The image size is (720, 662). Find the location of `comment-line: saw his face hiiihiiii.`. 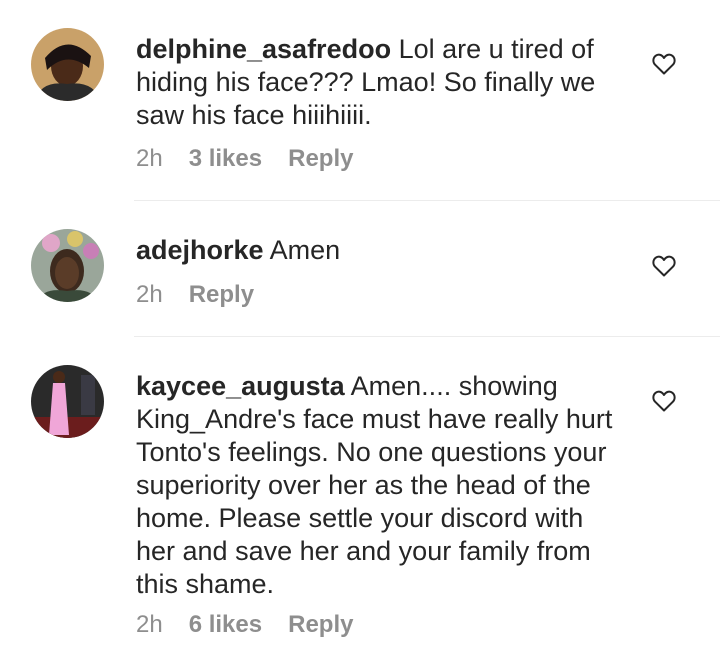

comment-line: saw his face hiiihiiii. is located at coordinates (254, 115).